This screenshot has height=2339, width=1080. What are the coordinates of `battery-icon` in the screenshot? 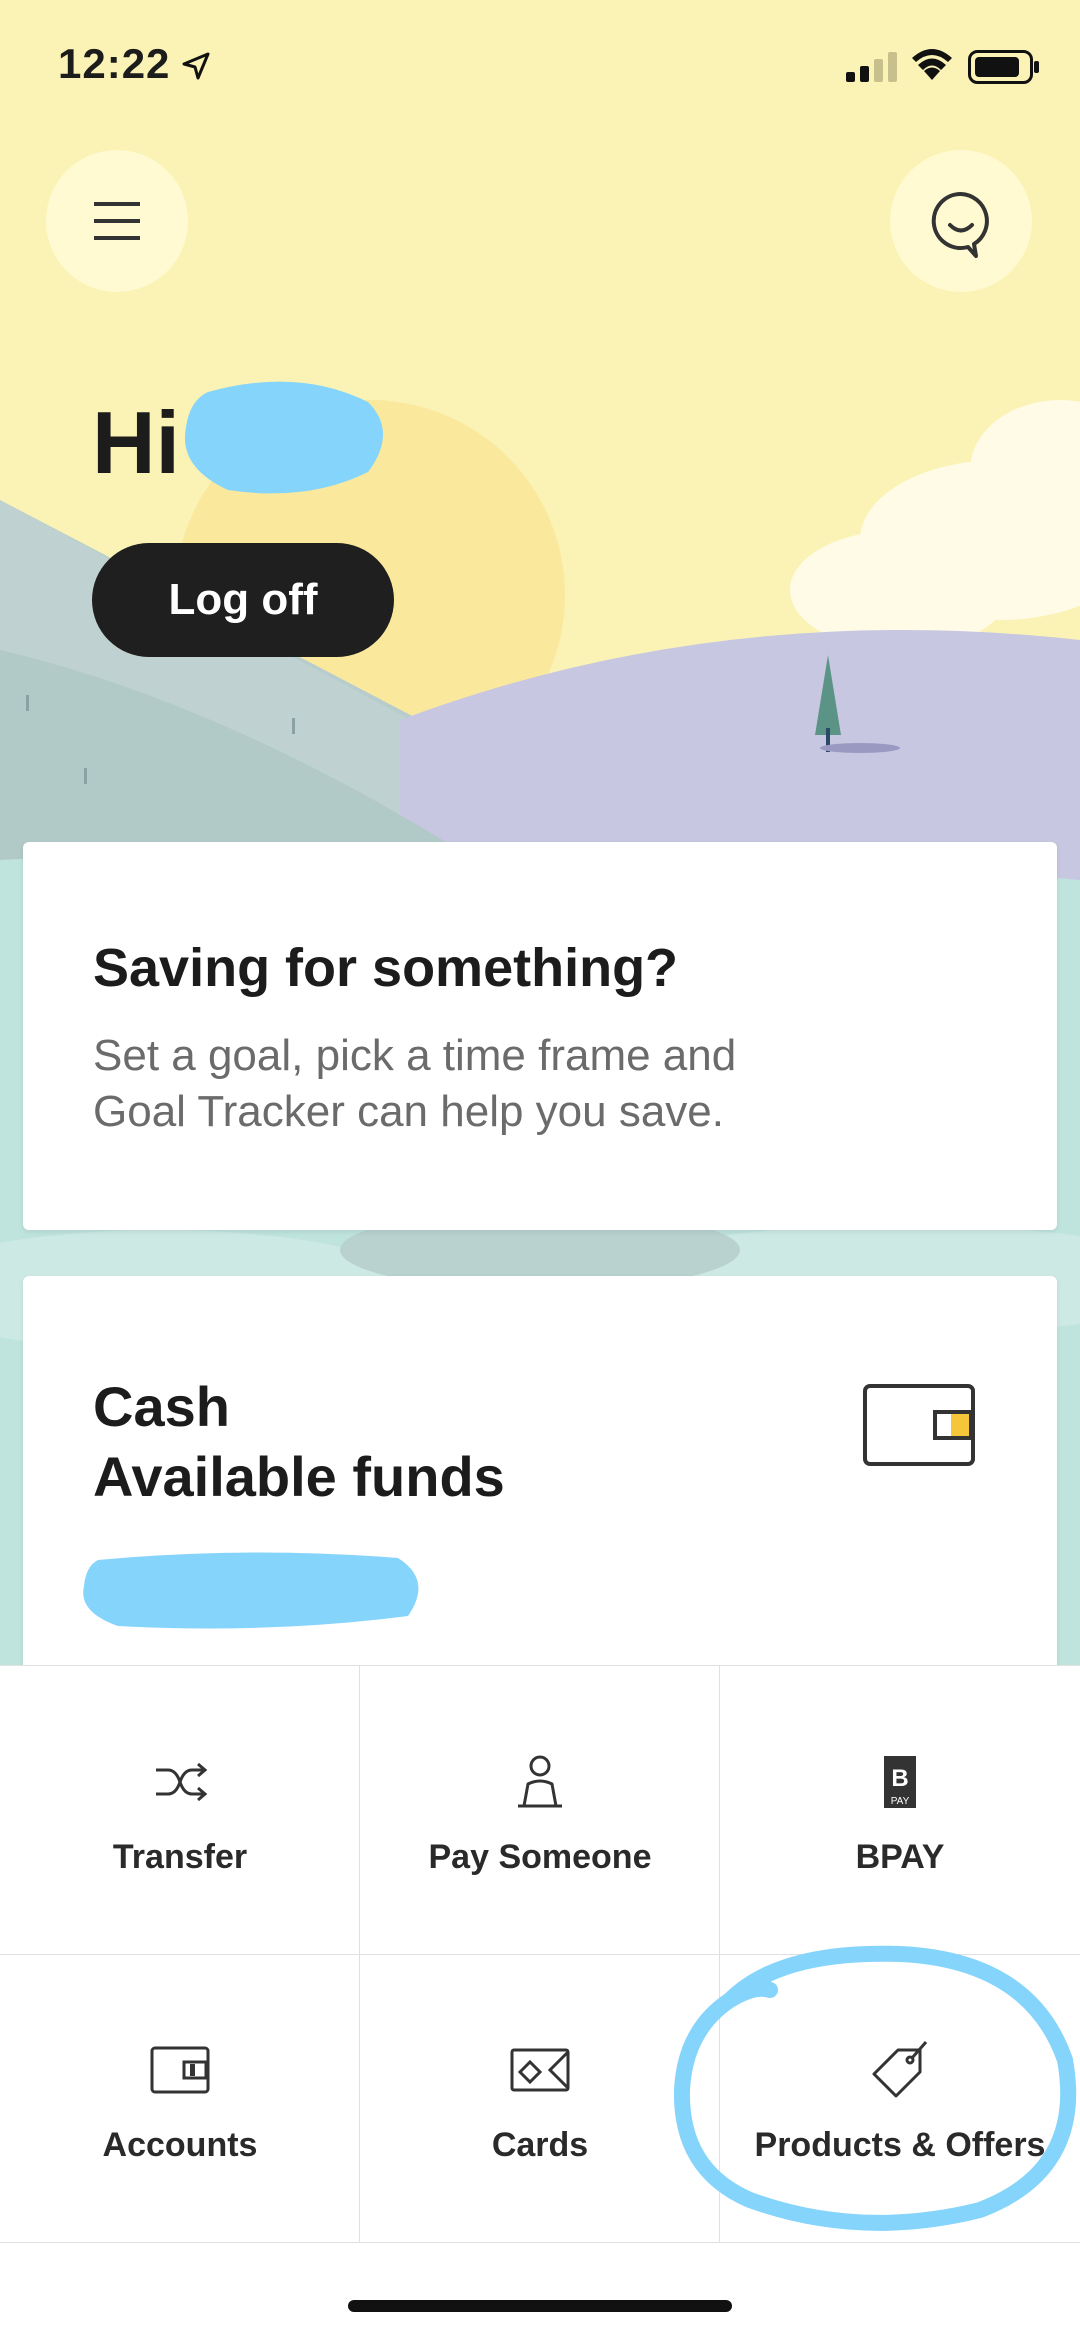 It's located at (1003, 67).